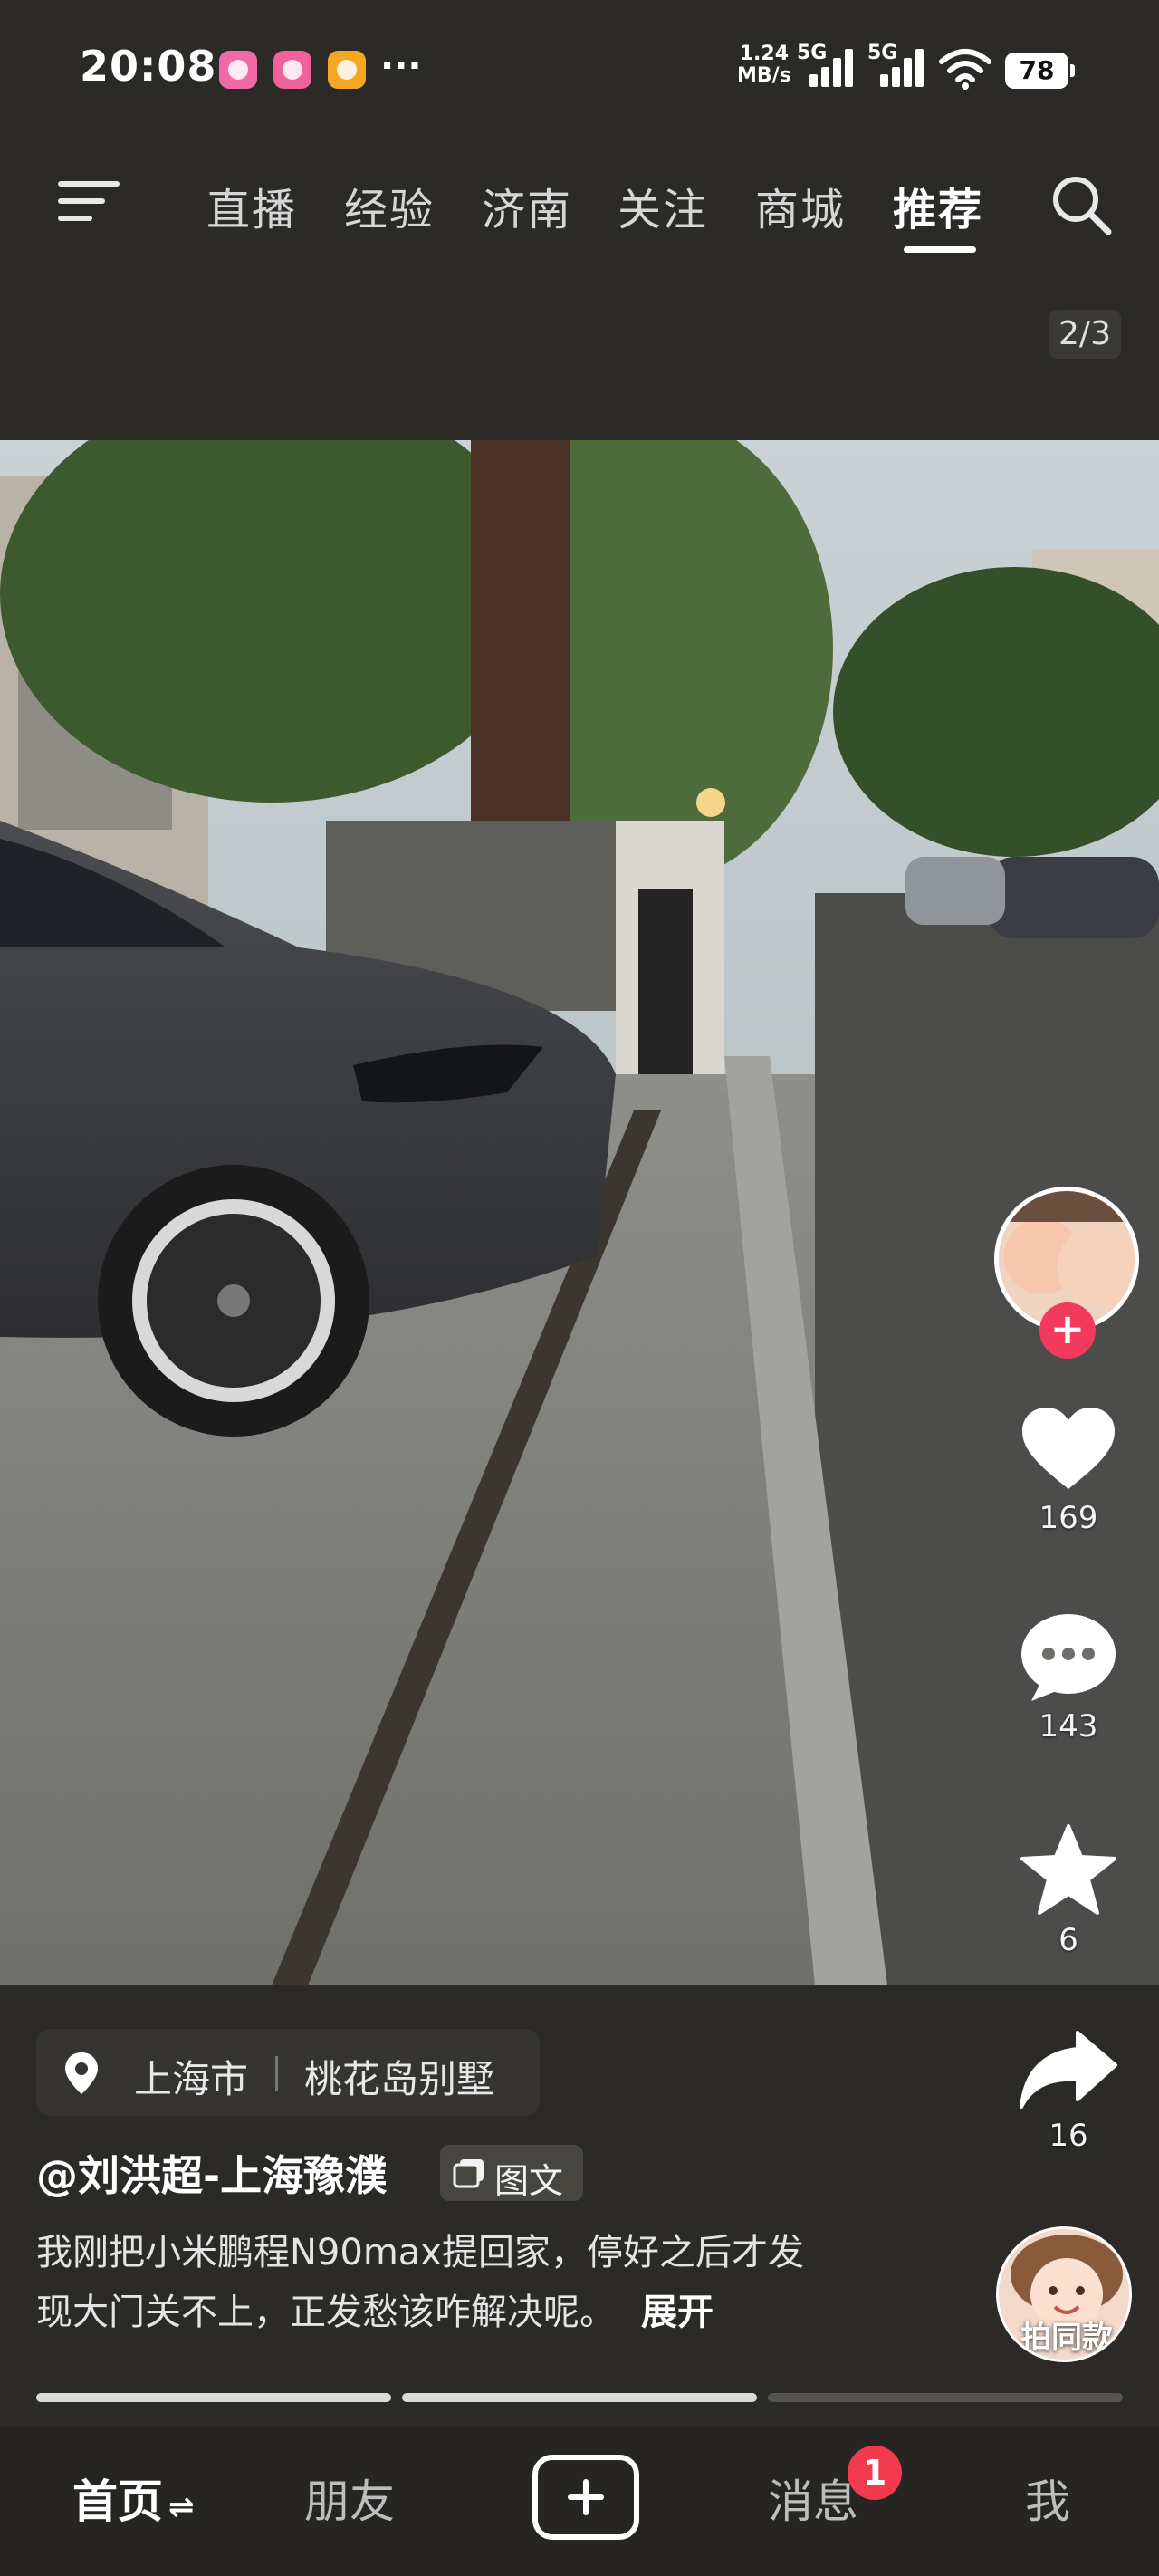 This screenshot has height=2576, width=1159. Describe the element at coordinates (277, 2073) in the screenshot. I see `location-divider` at that location.